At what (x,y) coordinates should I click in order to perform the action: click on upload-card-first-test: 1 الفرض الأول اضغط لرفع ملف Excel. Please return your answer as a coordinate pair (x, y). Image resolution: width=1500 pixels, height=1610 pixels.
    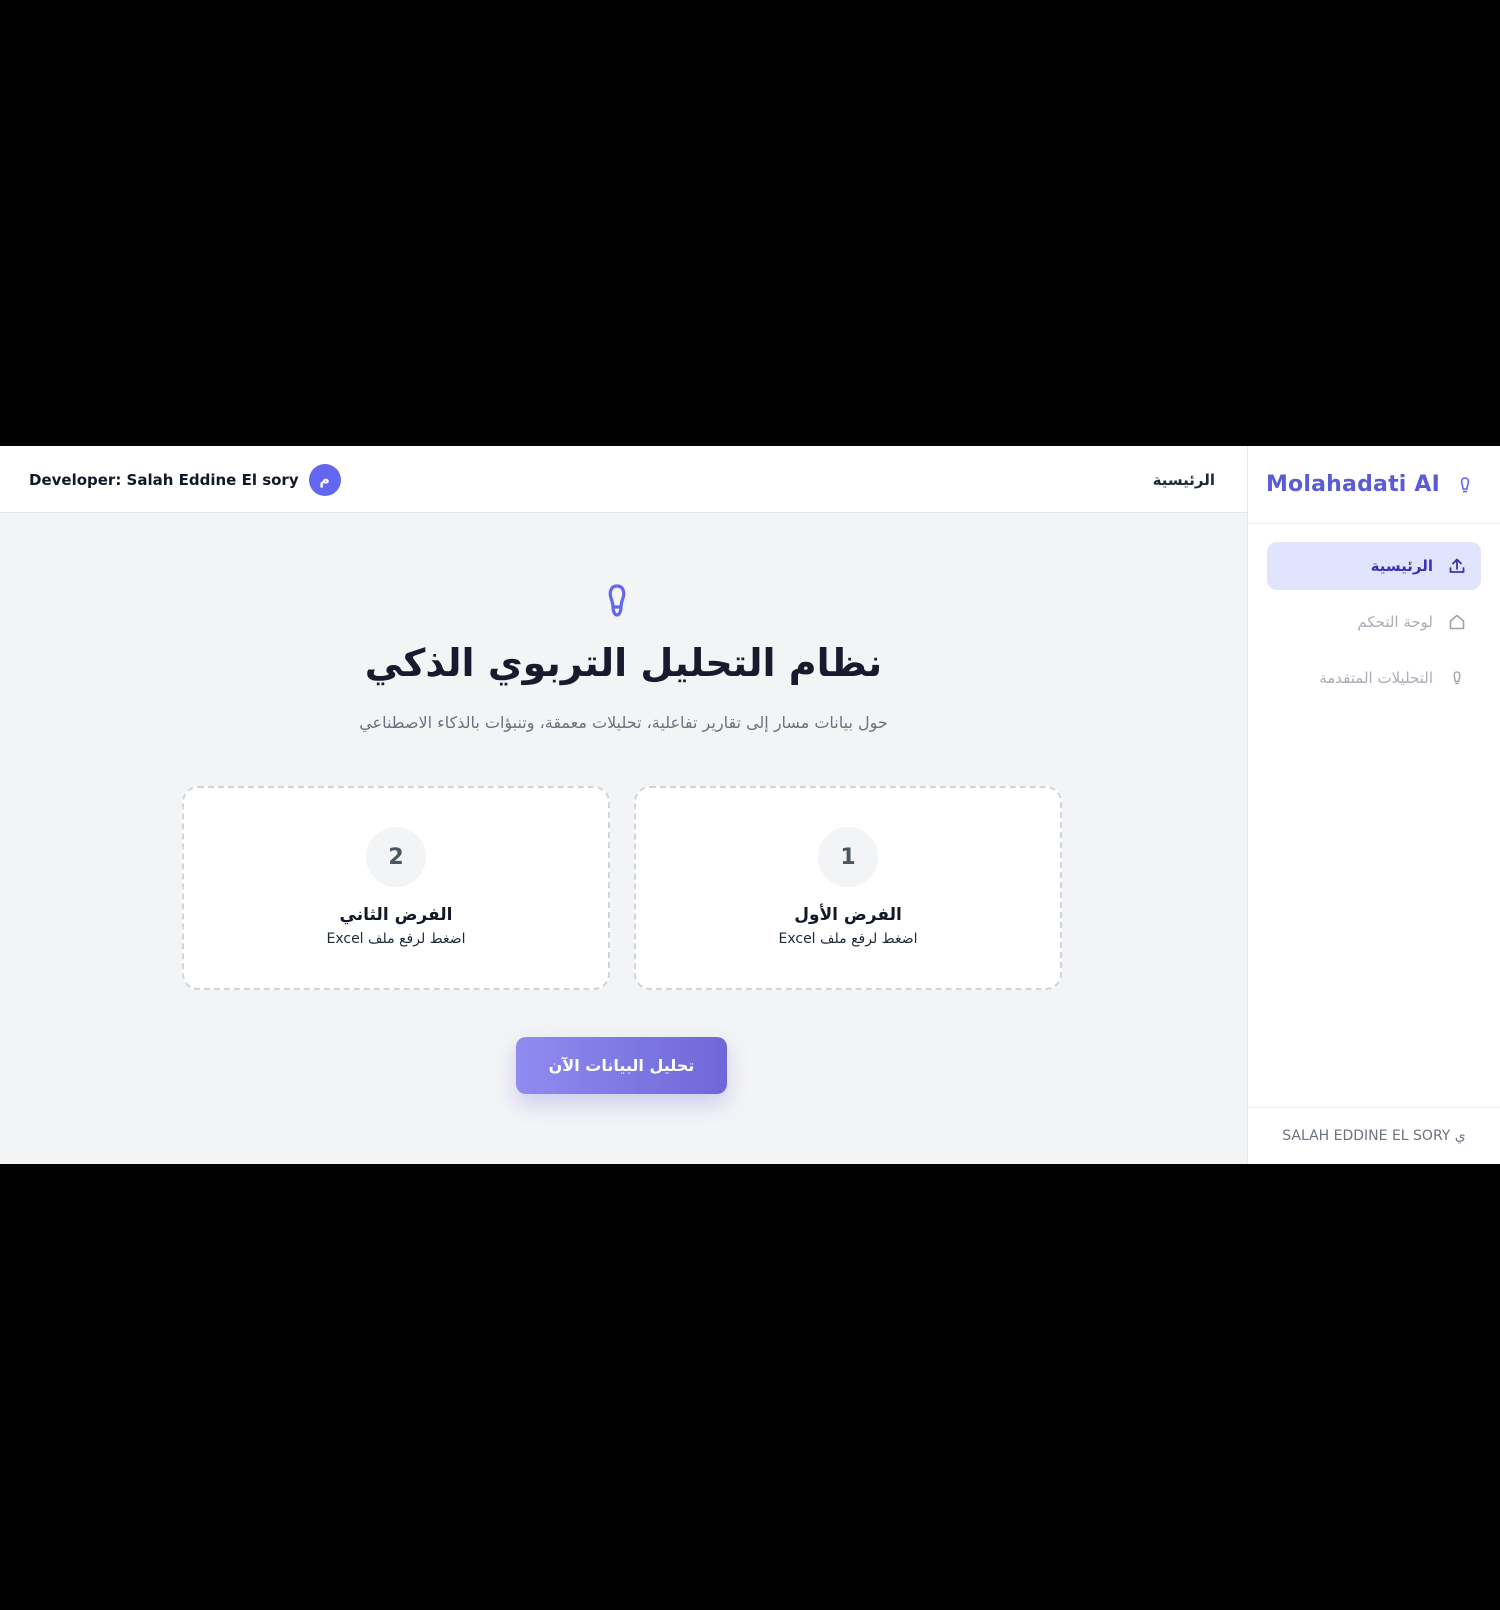
    Looking at the image, I should click on (848, 888).